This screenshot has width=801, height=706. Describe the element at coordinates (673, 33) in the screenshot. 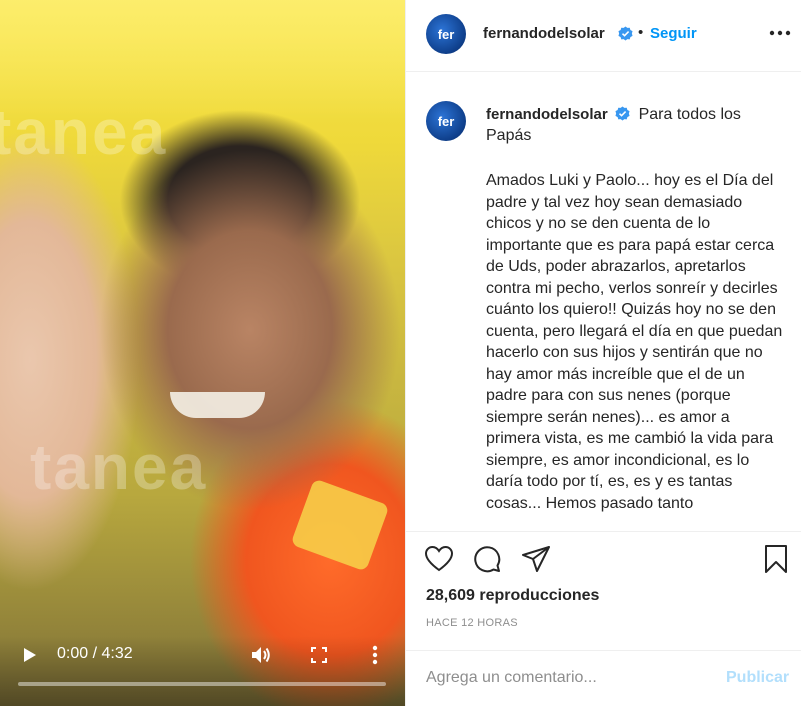

I see `follow-button: Seguir` at that location.